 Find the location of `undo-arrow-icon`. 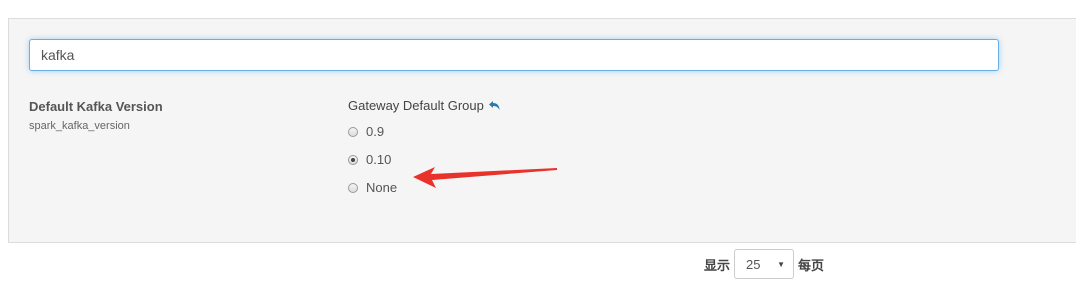

undo-arrow-icon is located at coordinates (495, 106).